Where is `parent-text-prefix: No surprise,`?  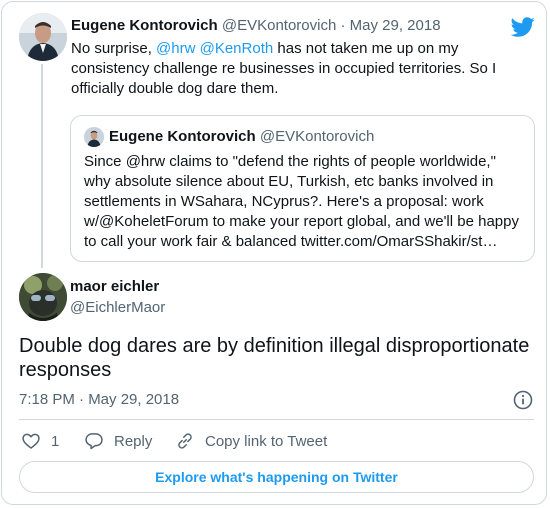 parent-text-prefix: No surprise, is located at coordinates (114, 48).